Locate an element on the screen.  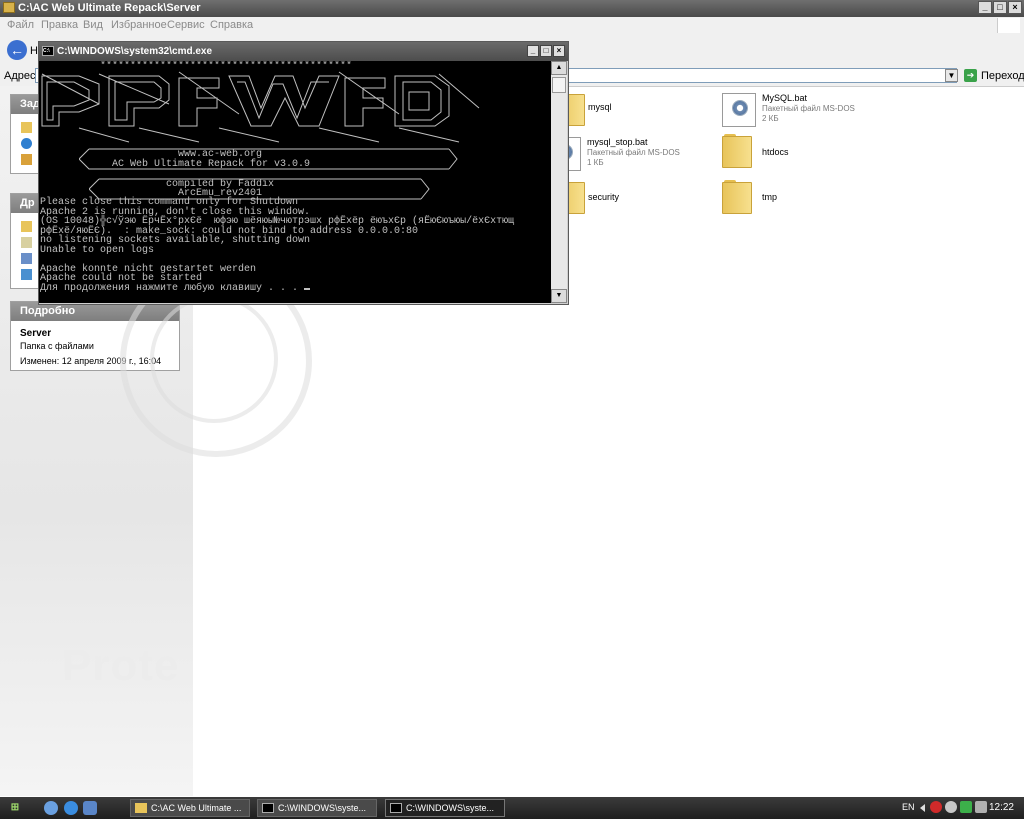
menu-tools: Сервис is located at coordinates (186, 25).